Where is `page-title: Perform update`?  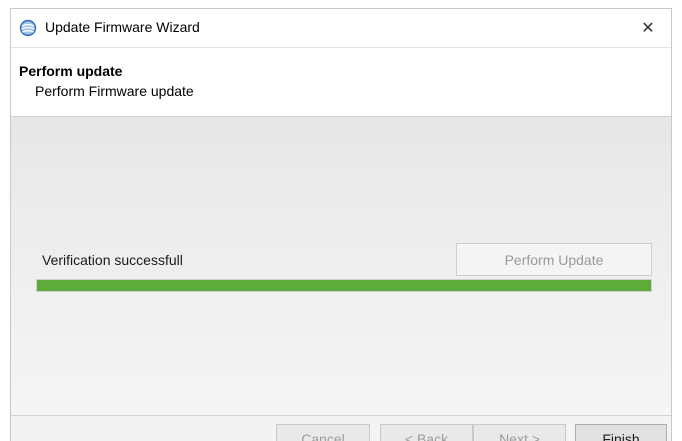 page-title: Perform update is located at coordinates (71, 71).